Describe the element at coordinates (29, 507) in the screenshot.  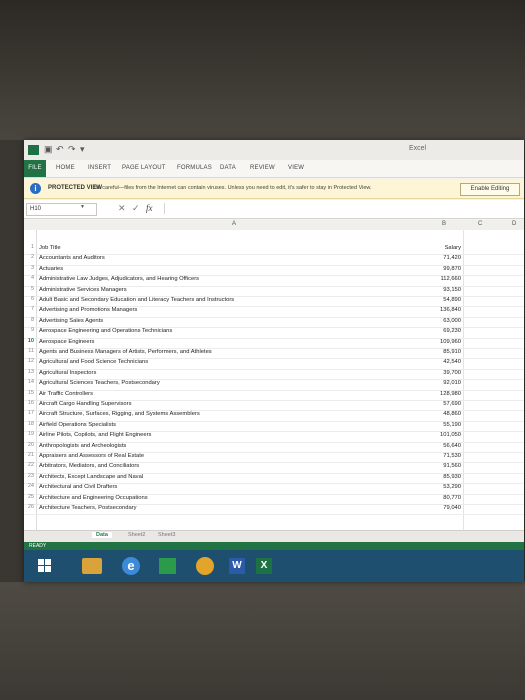
I see `row-number: 26` at that location.